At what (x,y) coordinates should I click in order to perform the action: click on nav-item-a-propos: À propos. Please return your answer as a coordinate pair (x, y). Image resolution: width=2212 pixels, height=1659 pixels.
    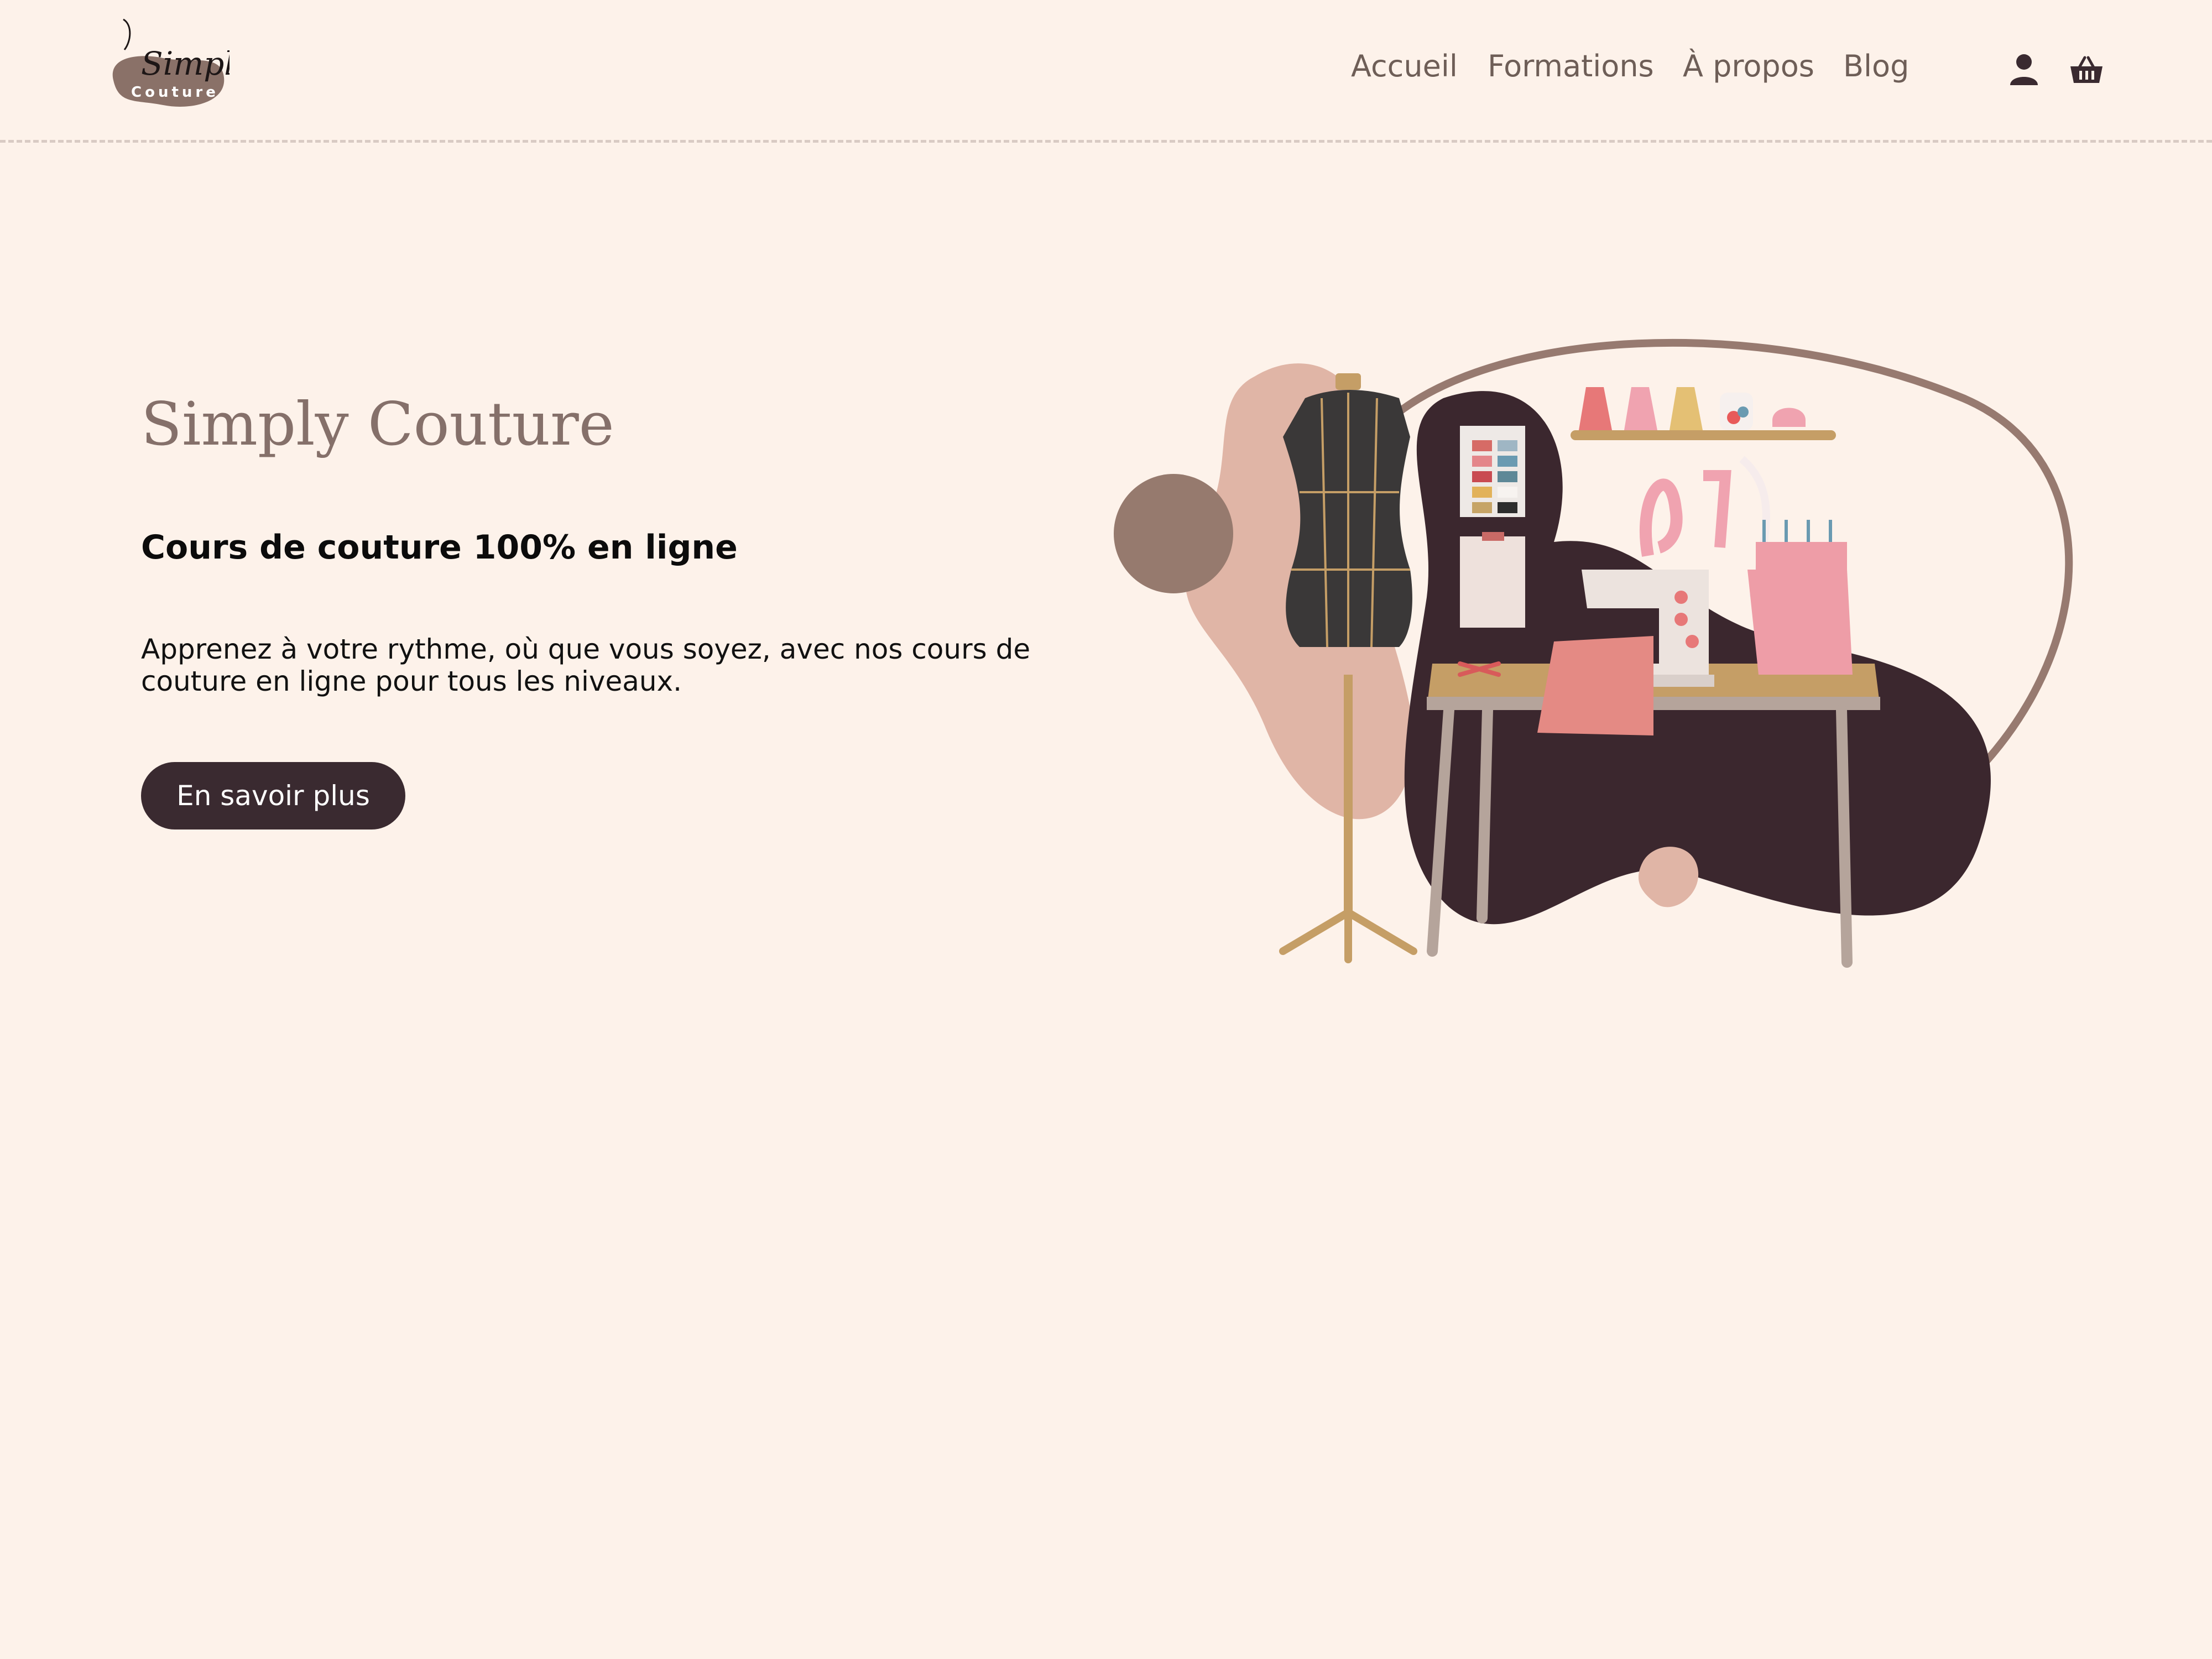
    Looking at the image, I should click on (1749, 67).